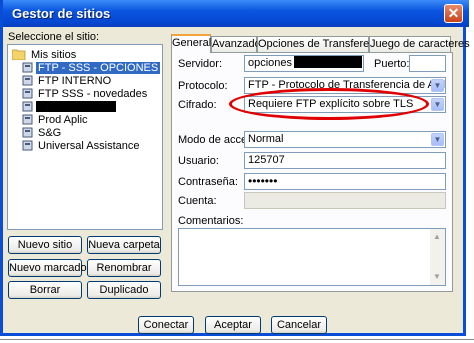 The width and height of the screenshot is (474, 343). What do you see at coordinates (208, 182) in the screenshot?
I see `password-label: Contraseña:` at bounding box center [208, 182].